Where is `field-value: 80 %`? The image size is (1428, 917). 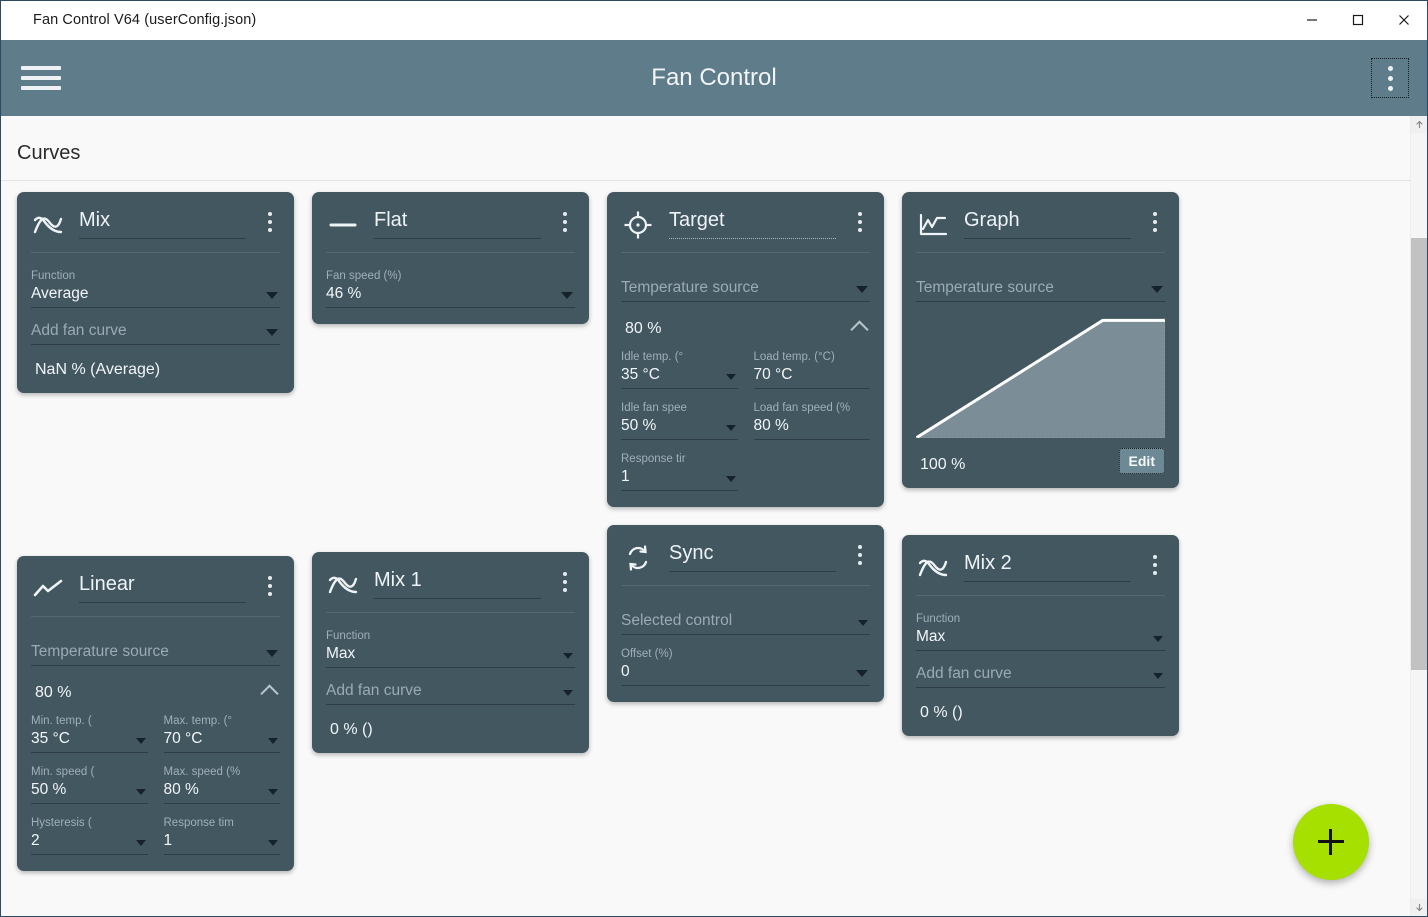
field-value: 80 % is located at coordinates (771, 425).